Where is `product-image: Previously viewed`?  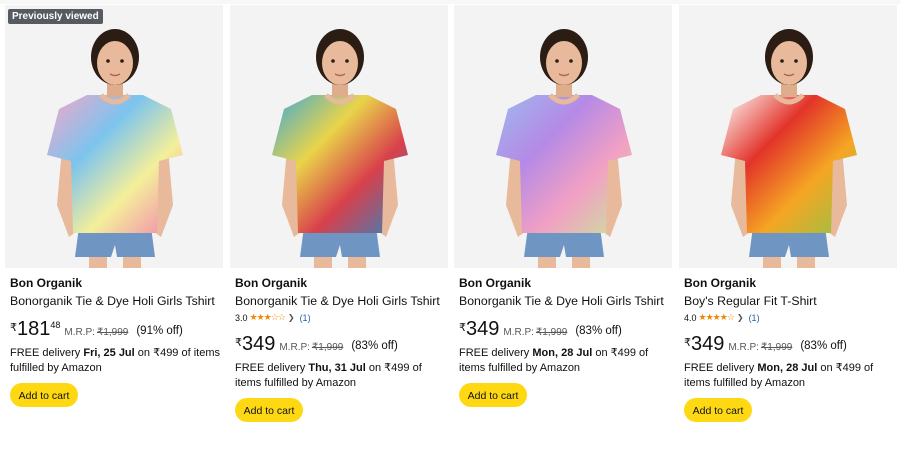
product-image: Previously viewed is located at coordinates (114, 136).